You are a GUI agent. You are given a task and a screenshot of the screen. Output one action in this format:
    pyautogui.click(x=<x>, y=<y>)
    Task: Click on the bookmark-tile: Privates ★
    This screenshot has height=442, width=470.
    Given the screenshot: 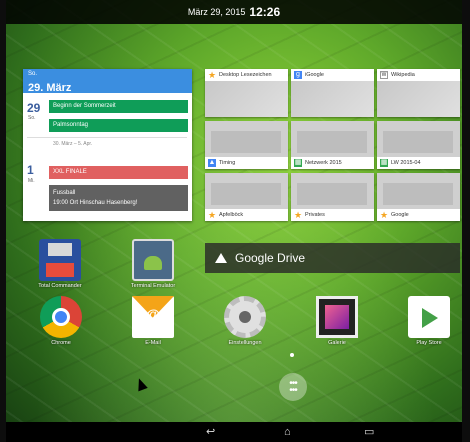 What is the action you would take?
    pyautogui.click(x=332, y=197)
    